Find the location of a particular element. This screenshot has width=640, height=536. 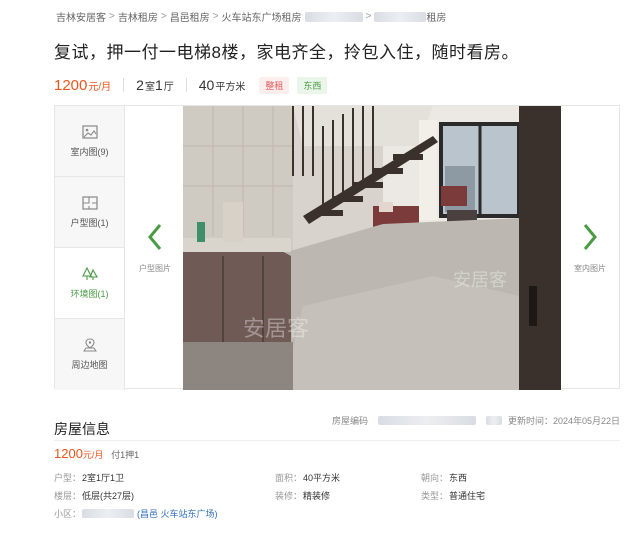

info-floor-value: 低层(共27层) is located at coordinates (108, 496).